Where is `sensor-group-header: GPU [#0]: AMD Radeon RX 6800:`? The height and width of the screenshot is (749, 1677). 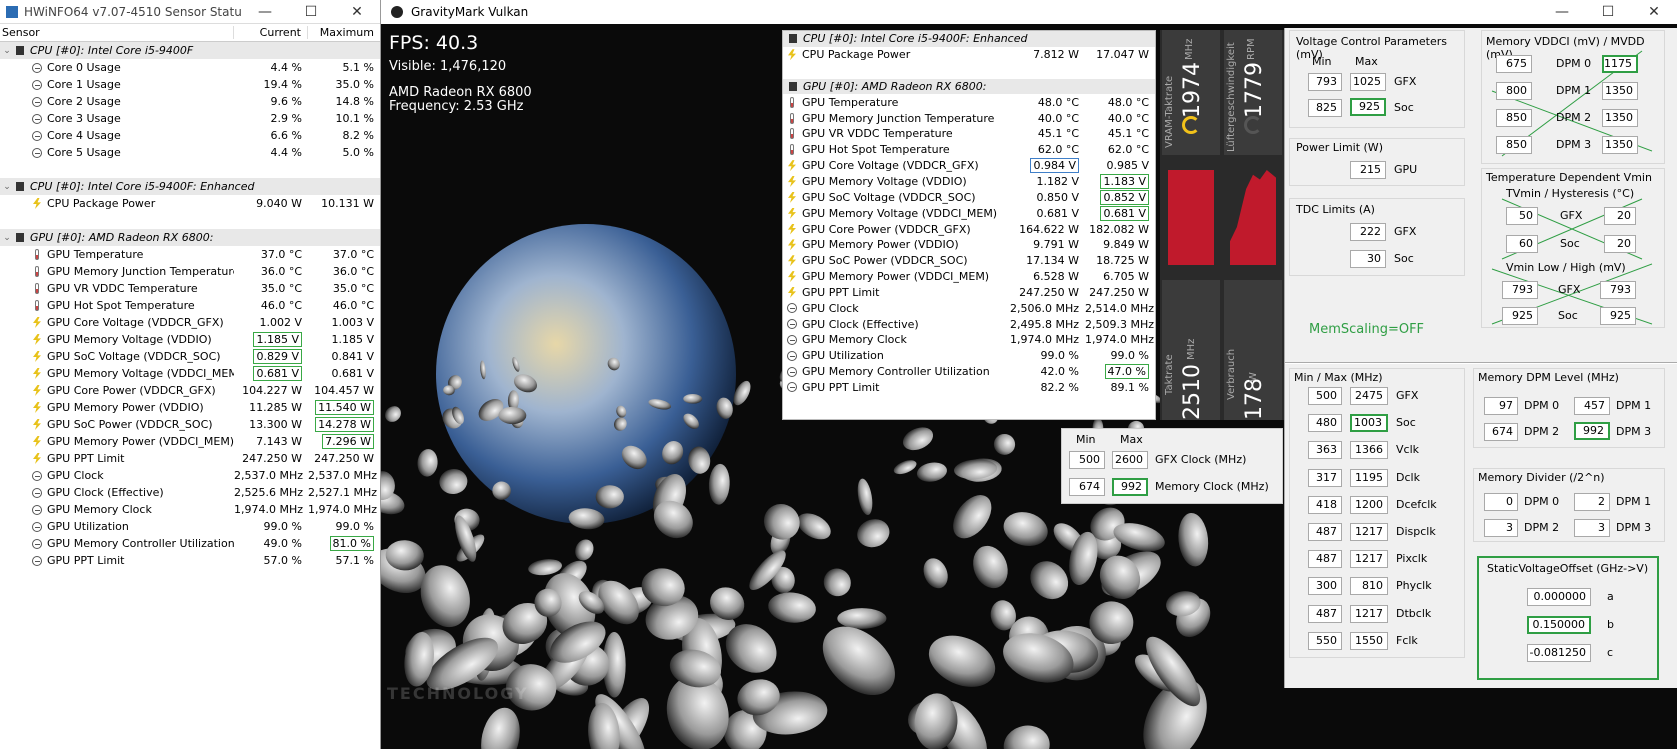 sensor-group-header: GPU [#0]: AMD Radeon RX 6800: is located at coordinates (969, 86).